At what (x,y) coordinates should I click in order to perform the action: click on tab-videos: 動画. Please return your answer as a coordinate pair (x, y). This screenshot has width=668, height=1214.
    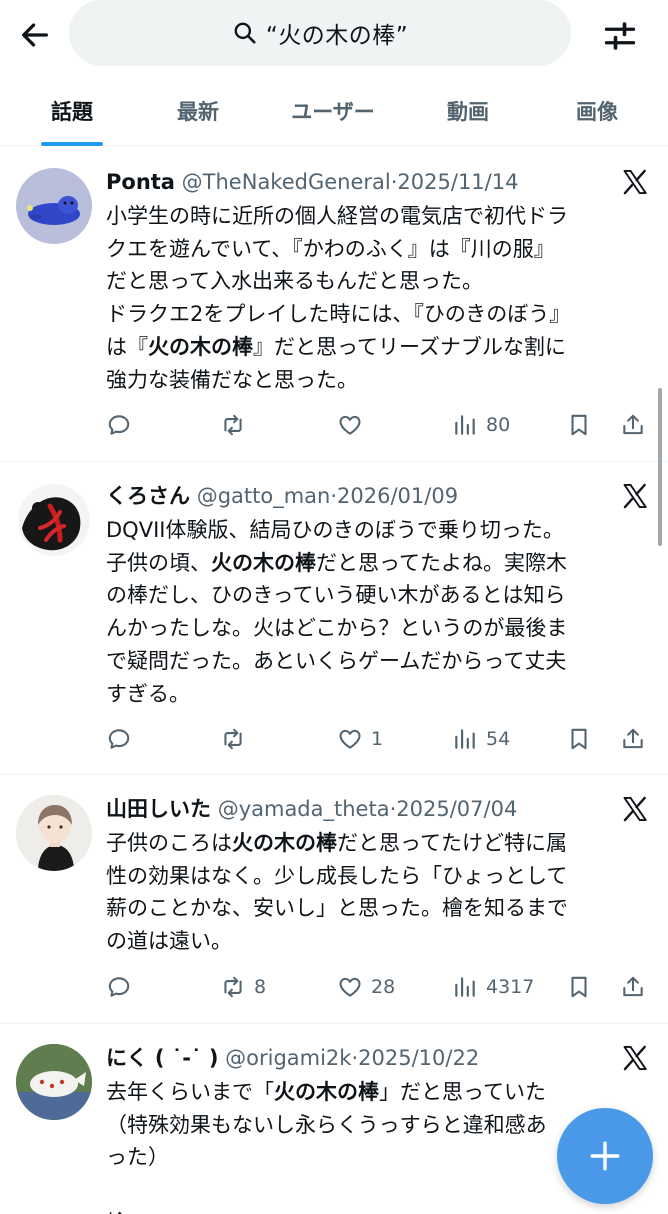
    Looking at the image, I should click on (468, 111).